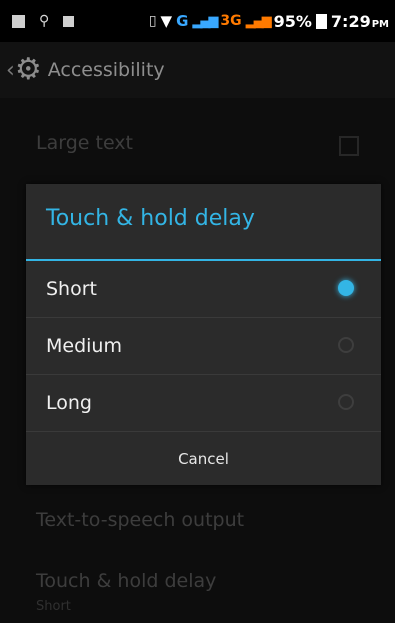 This screenshot has height=623, width=395. I want to click on option-label: Short, so click(71, 289).